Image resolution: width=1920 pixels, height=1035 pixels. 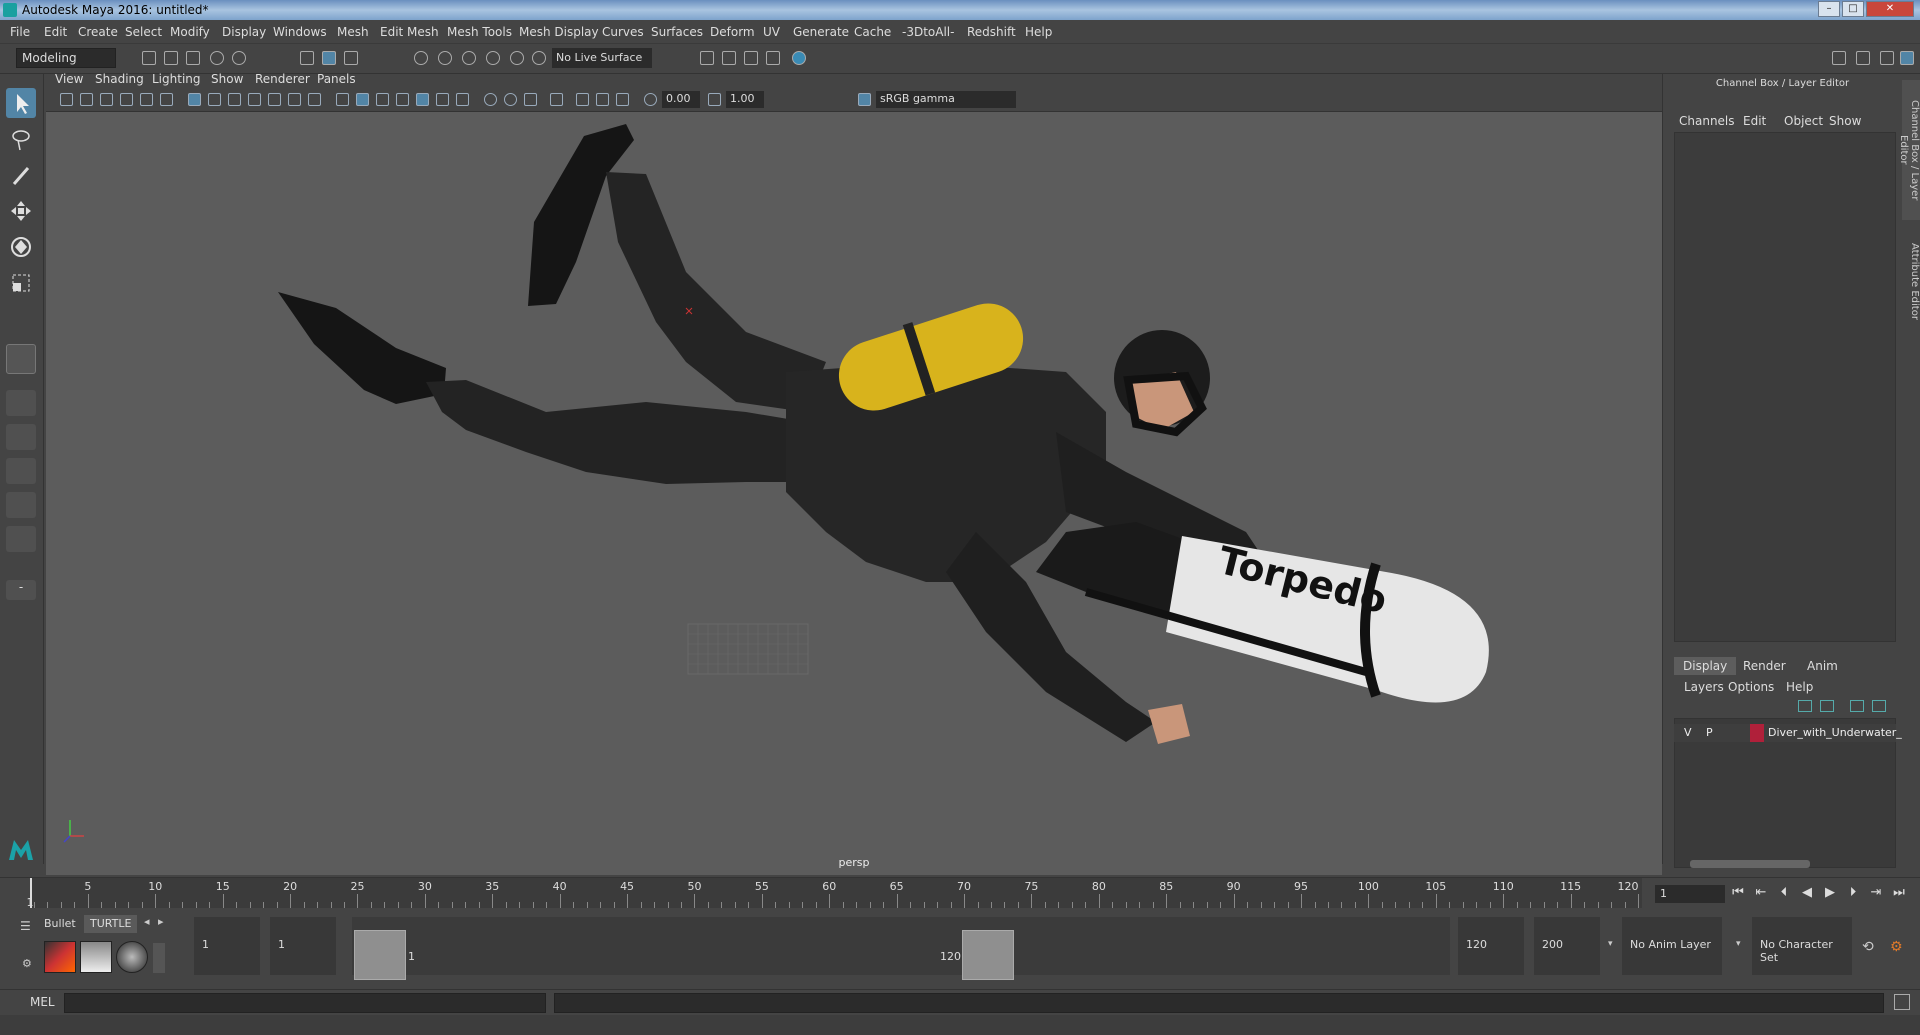 I want to click on menu-generate: Generate, so click(x=821, y=32).